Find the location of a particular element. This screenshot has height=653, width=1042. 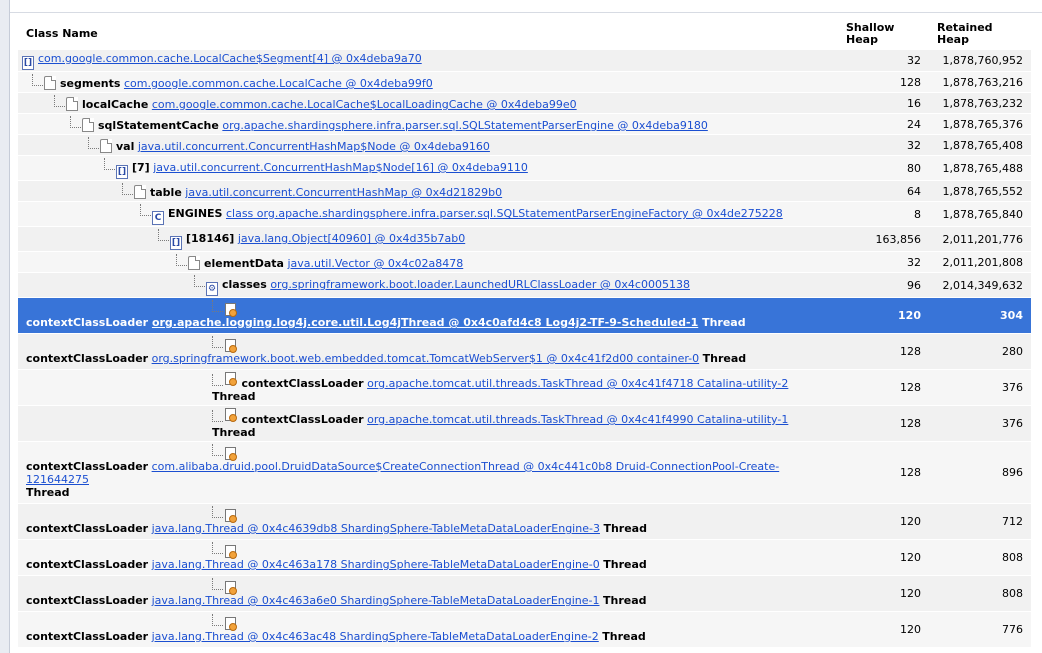

retained-heap-cell: 2,011,201,808 is located at coordinates (980, 262).